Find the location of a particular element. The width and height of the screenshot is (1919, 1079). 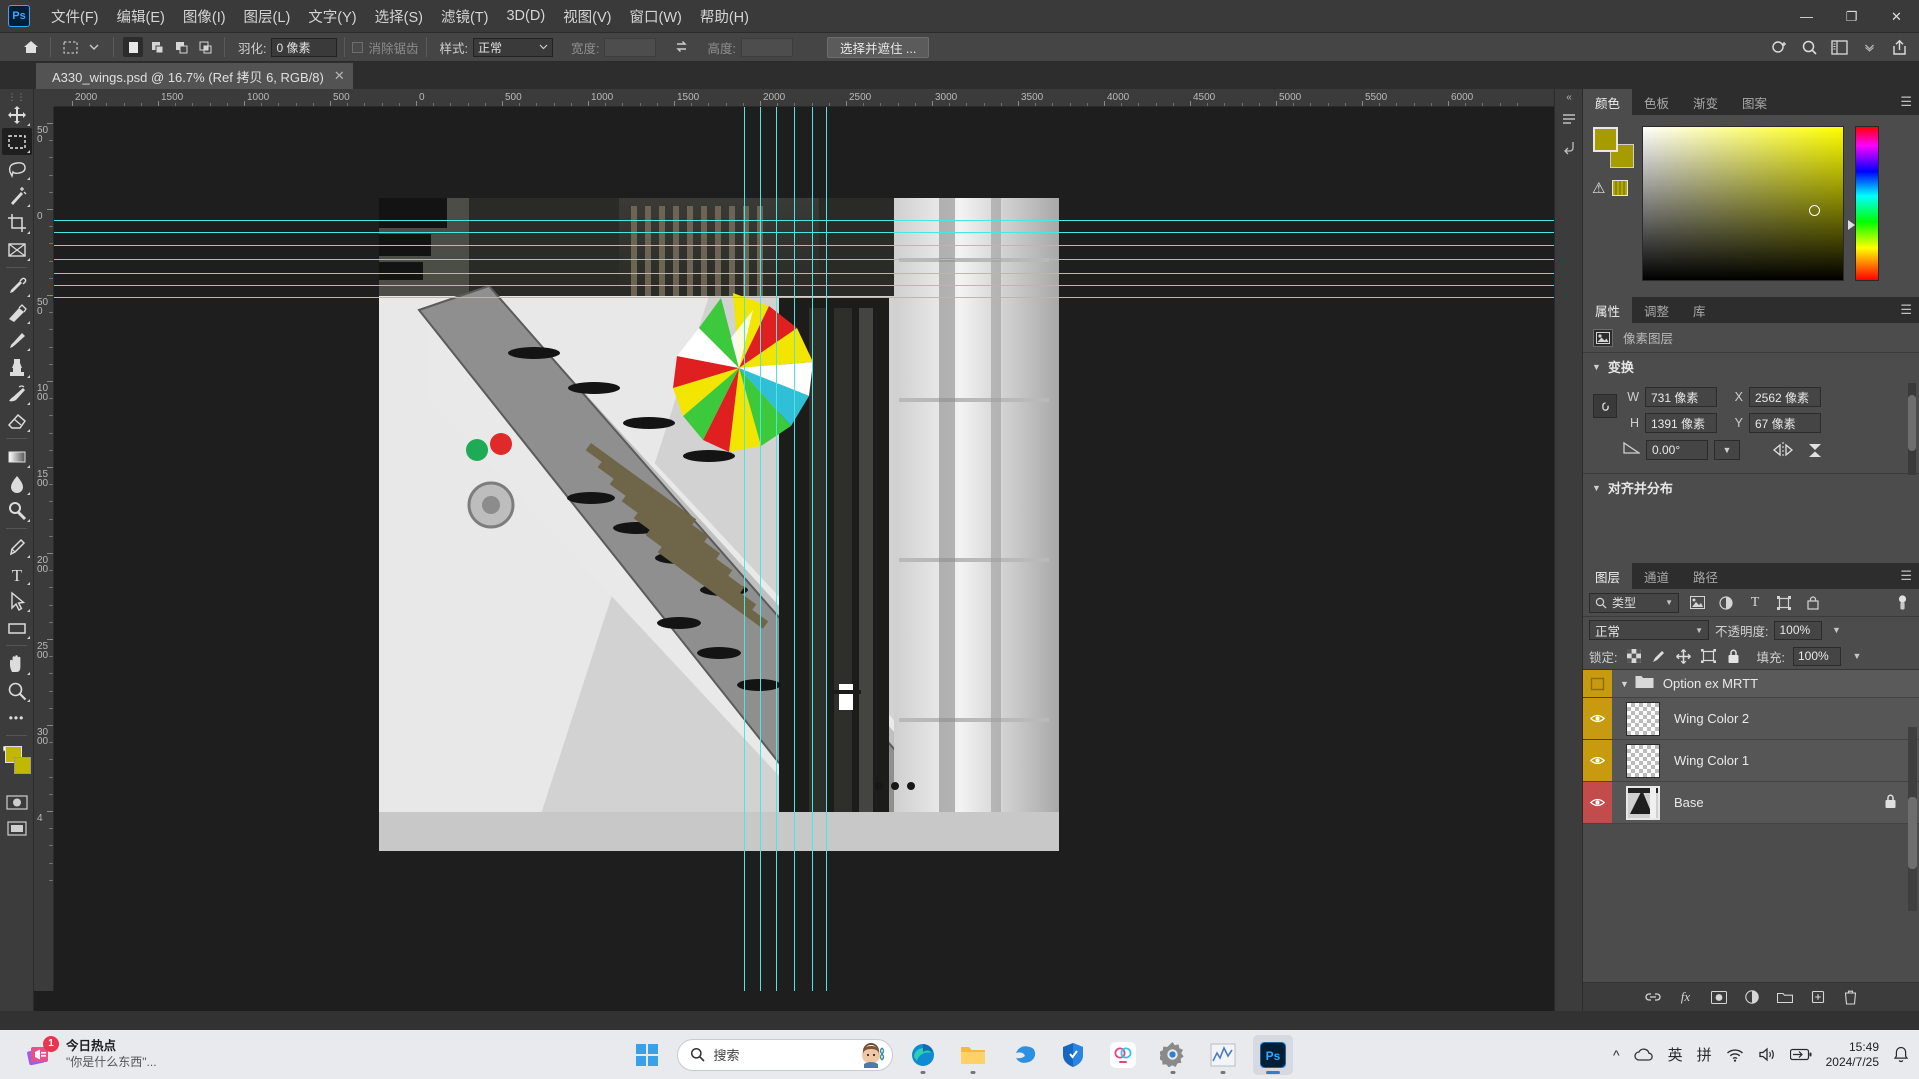

menu-item-1: 编辑(E) is located at coordinates (141, 16).